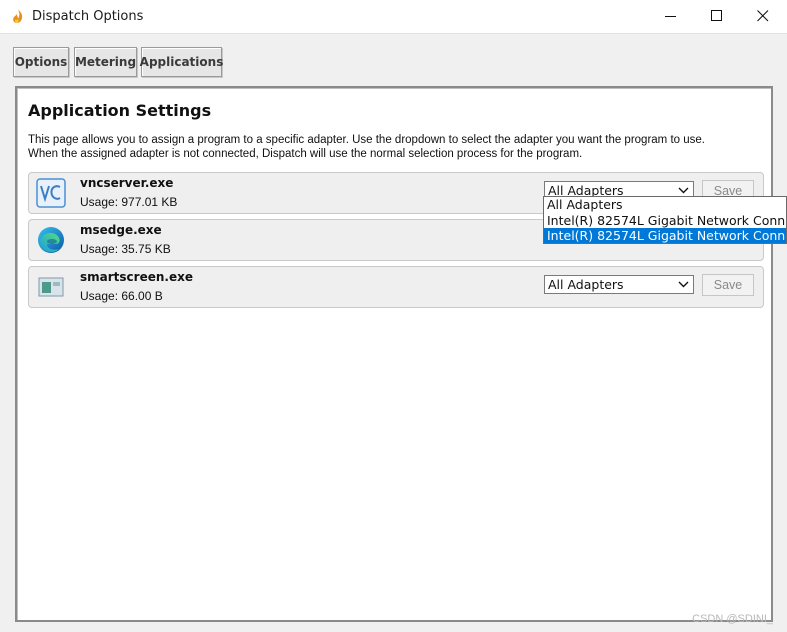 The width and height of the screenshot is (787, 632). Describe the element at coordinates (105, 62) in the screenshot. I see `tab-metering: Metering` at that location.